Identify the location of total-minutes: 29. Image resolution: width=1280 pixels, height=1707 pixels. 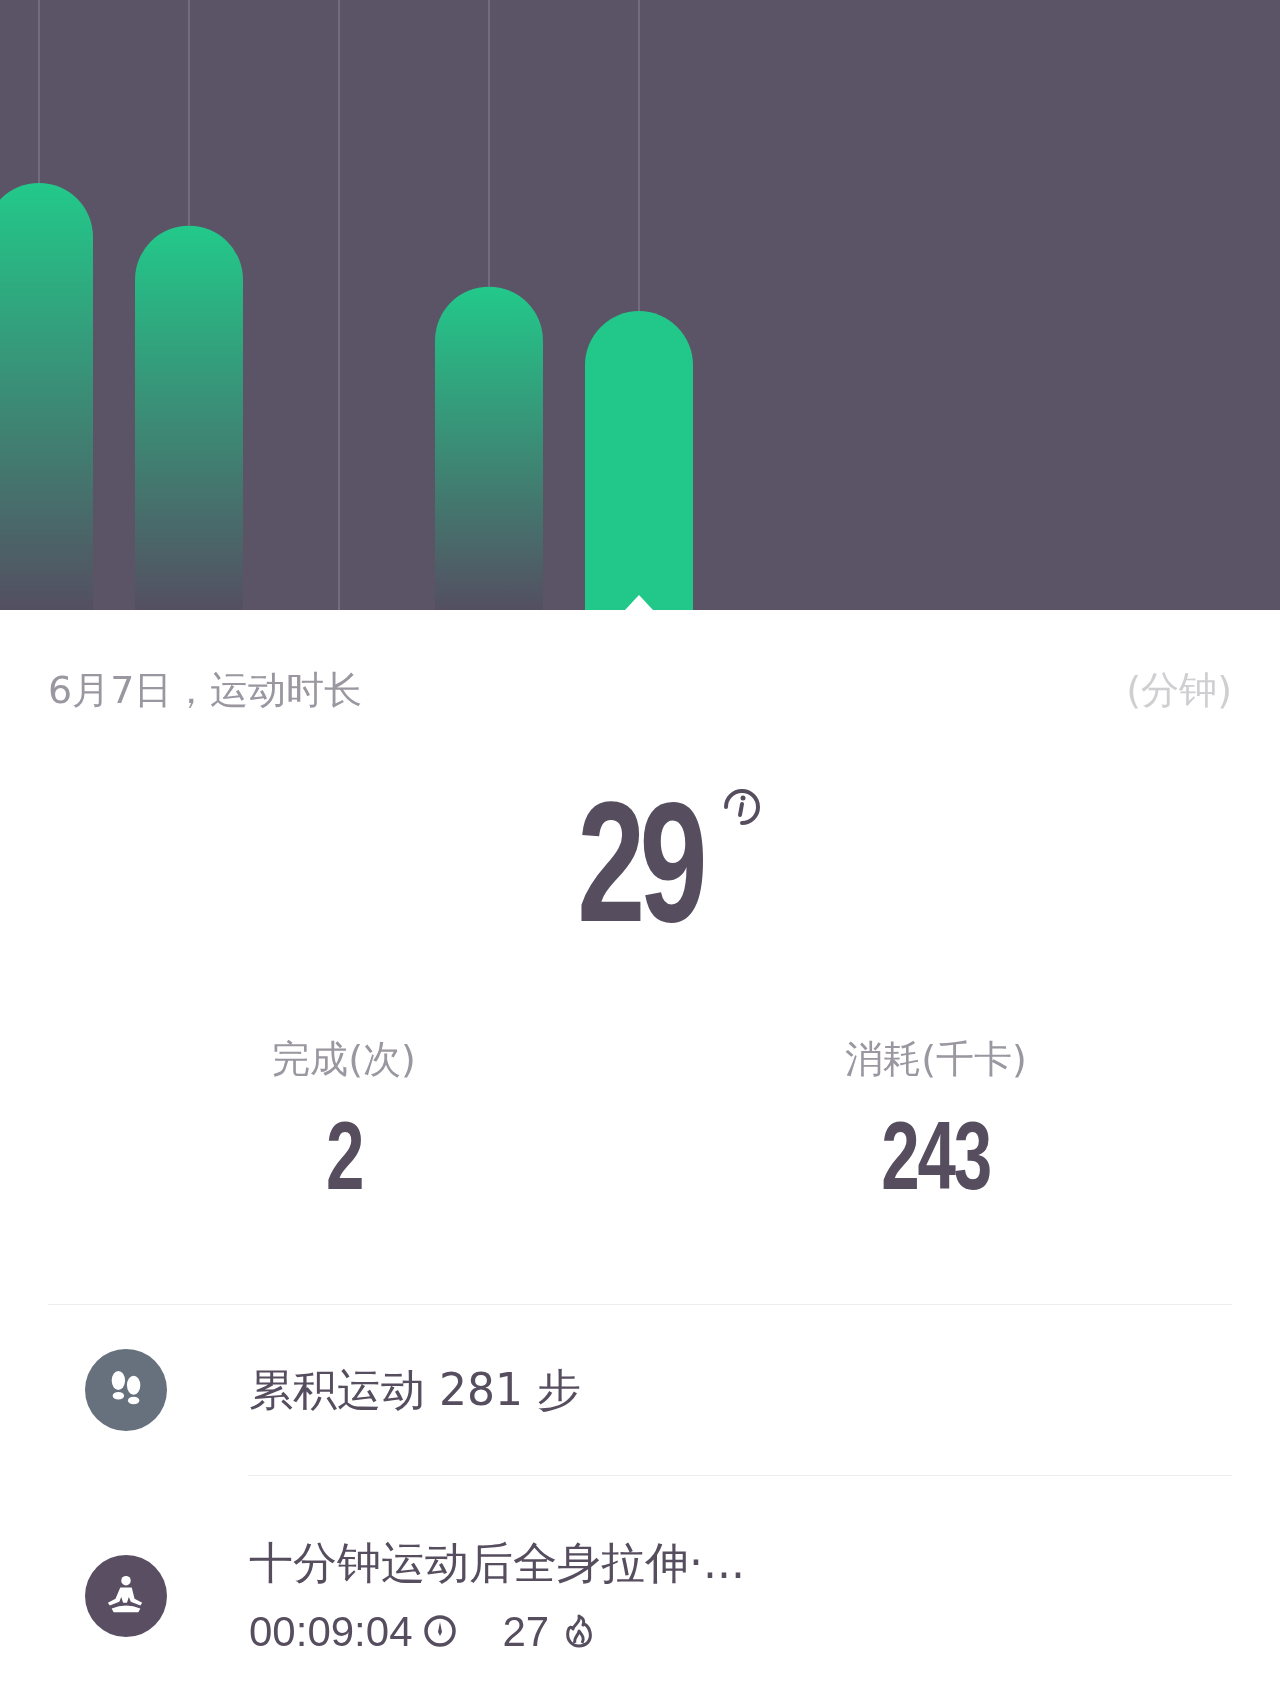
(640, 862).